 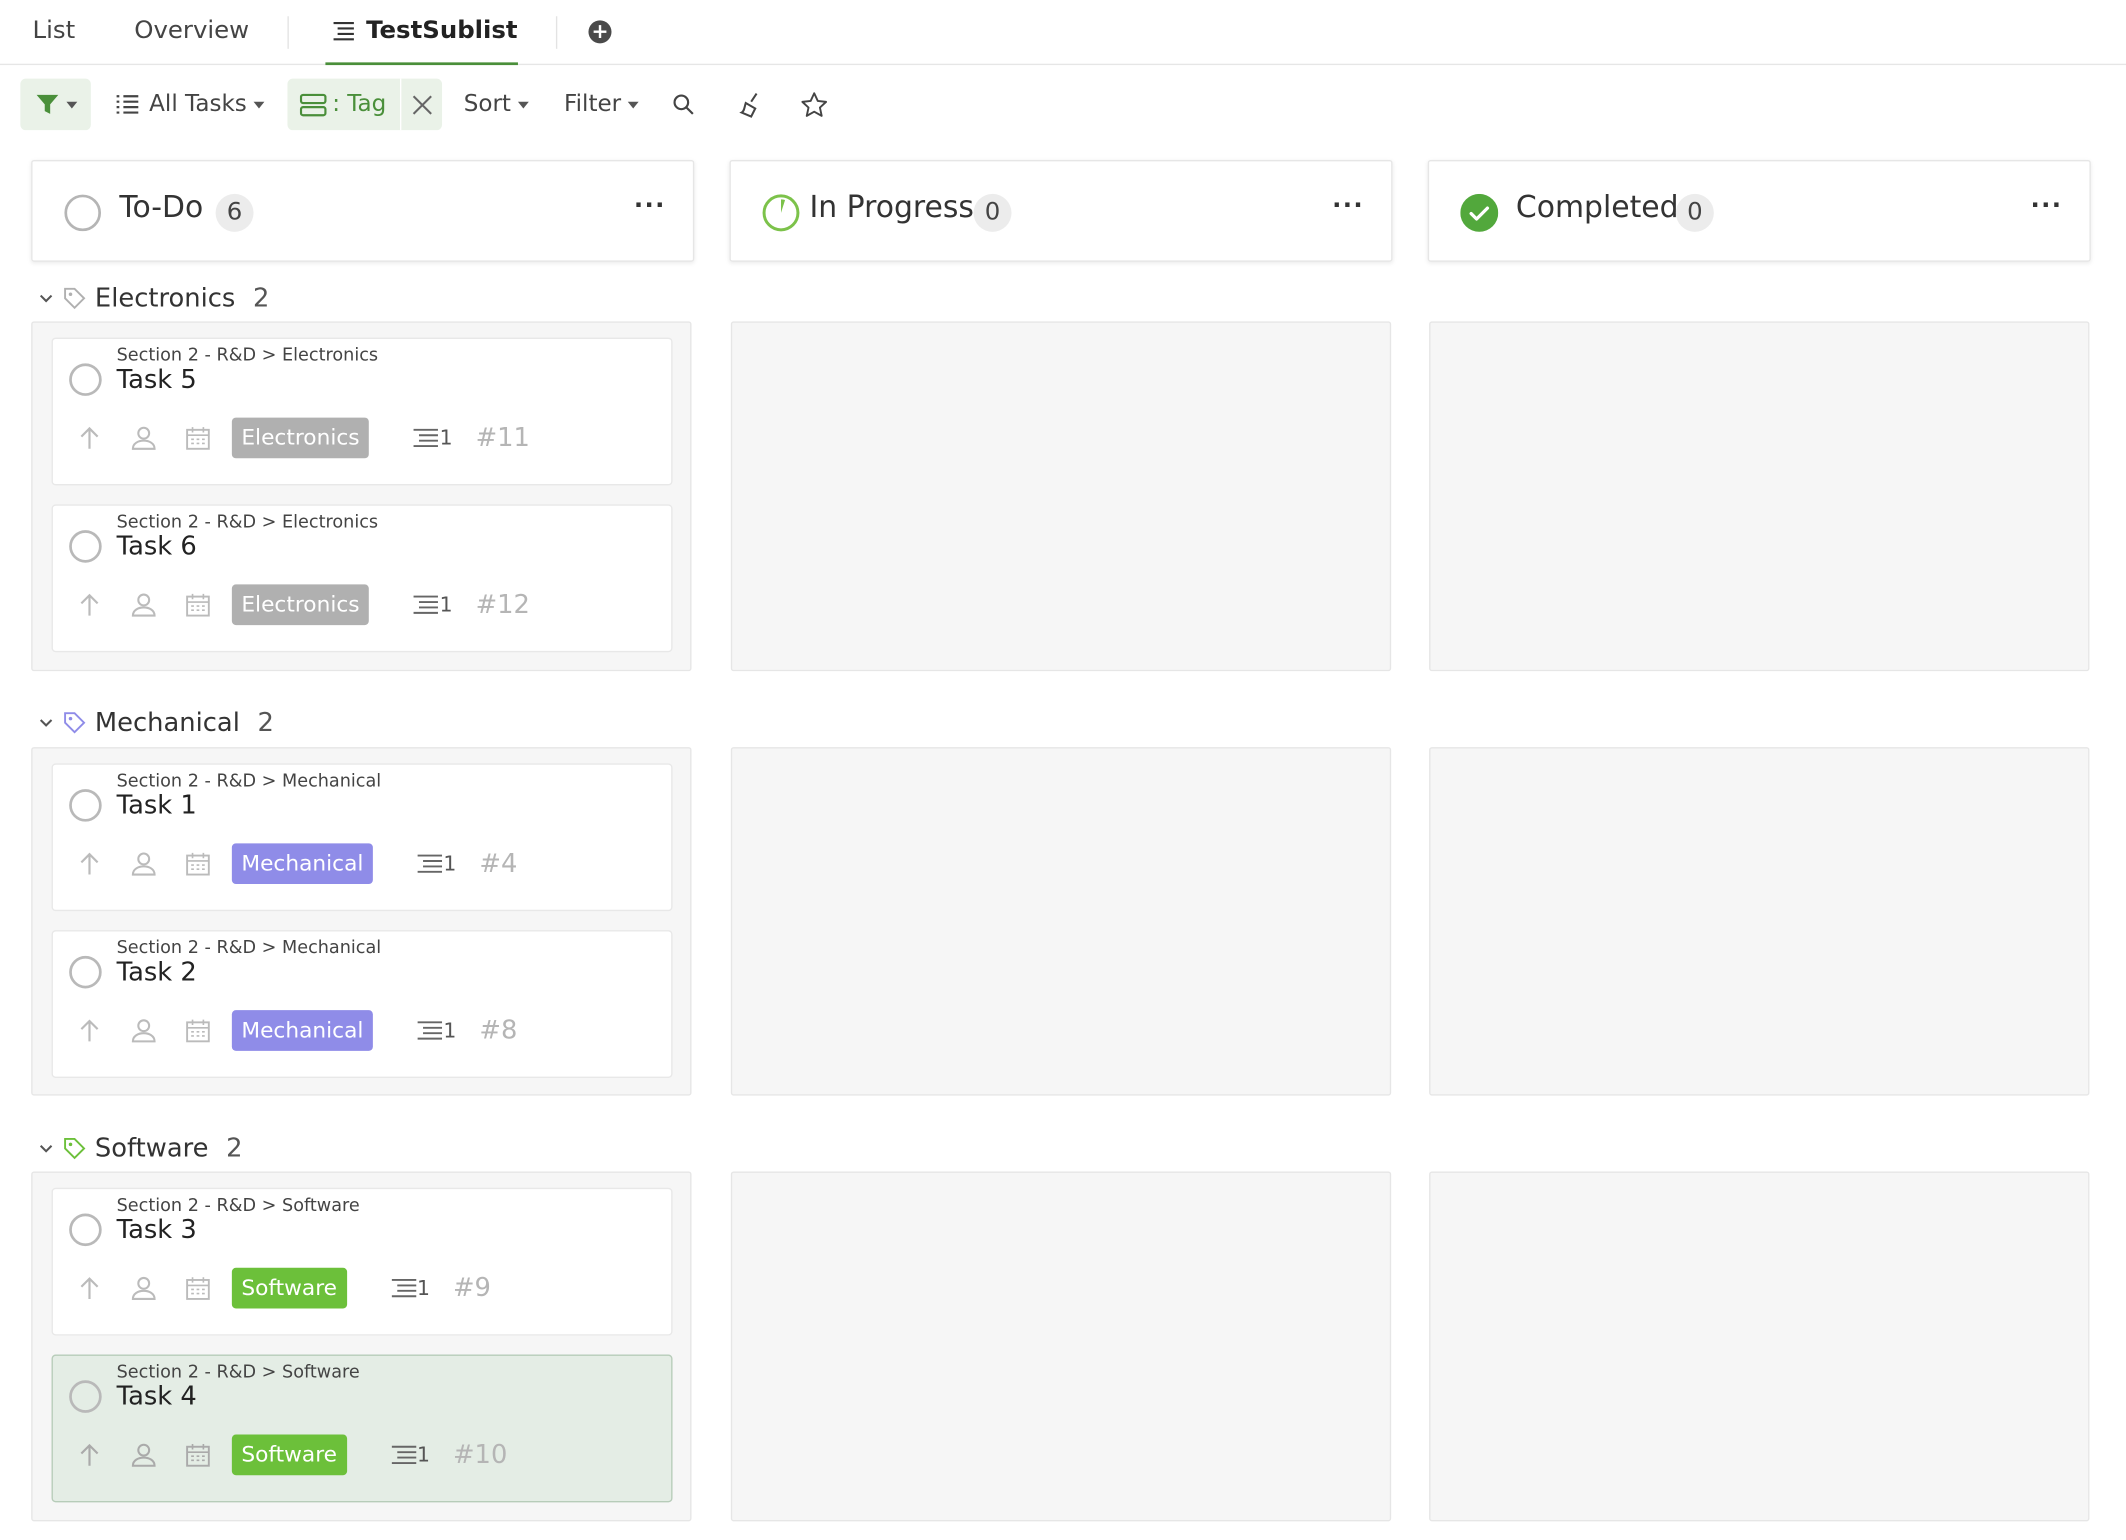 What do you see at coordinates (156, 805) in the screenshot?
I see `task-name: Task 1` at bounding box center [156, 805].